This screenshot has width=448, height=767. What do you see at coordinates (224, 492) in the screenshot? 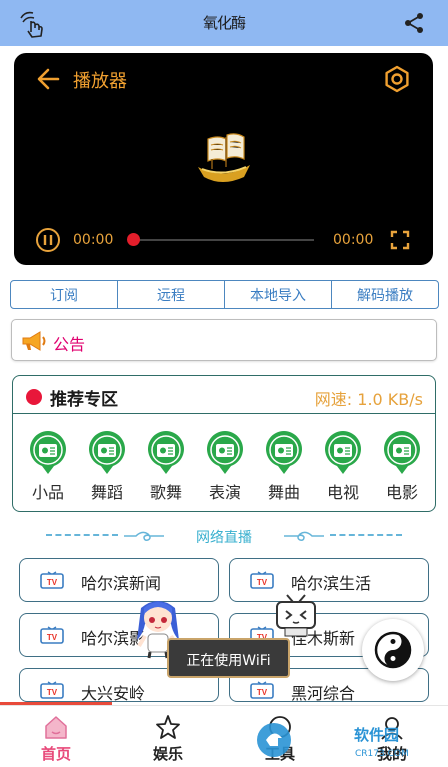
I see `category-label: 表演` at bounding box center [224, 492].